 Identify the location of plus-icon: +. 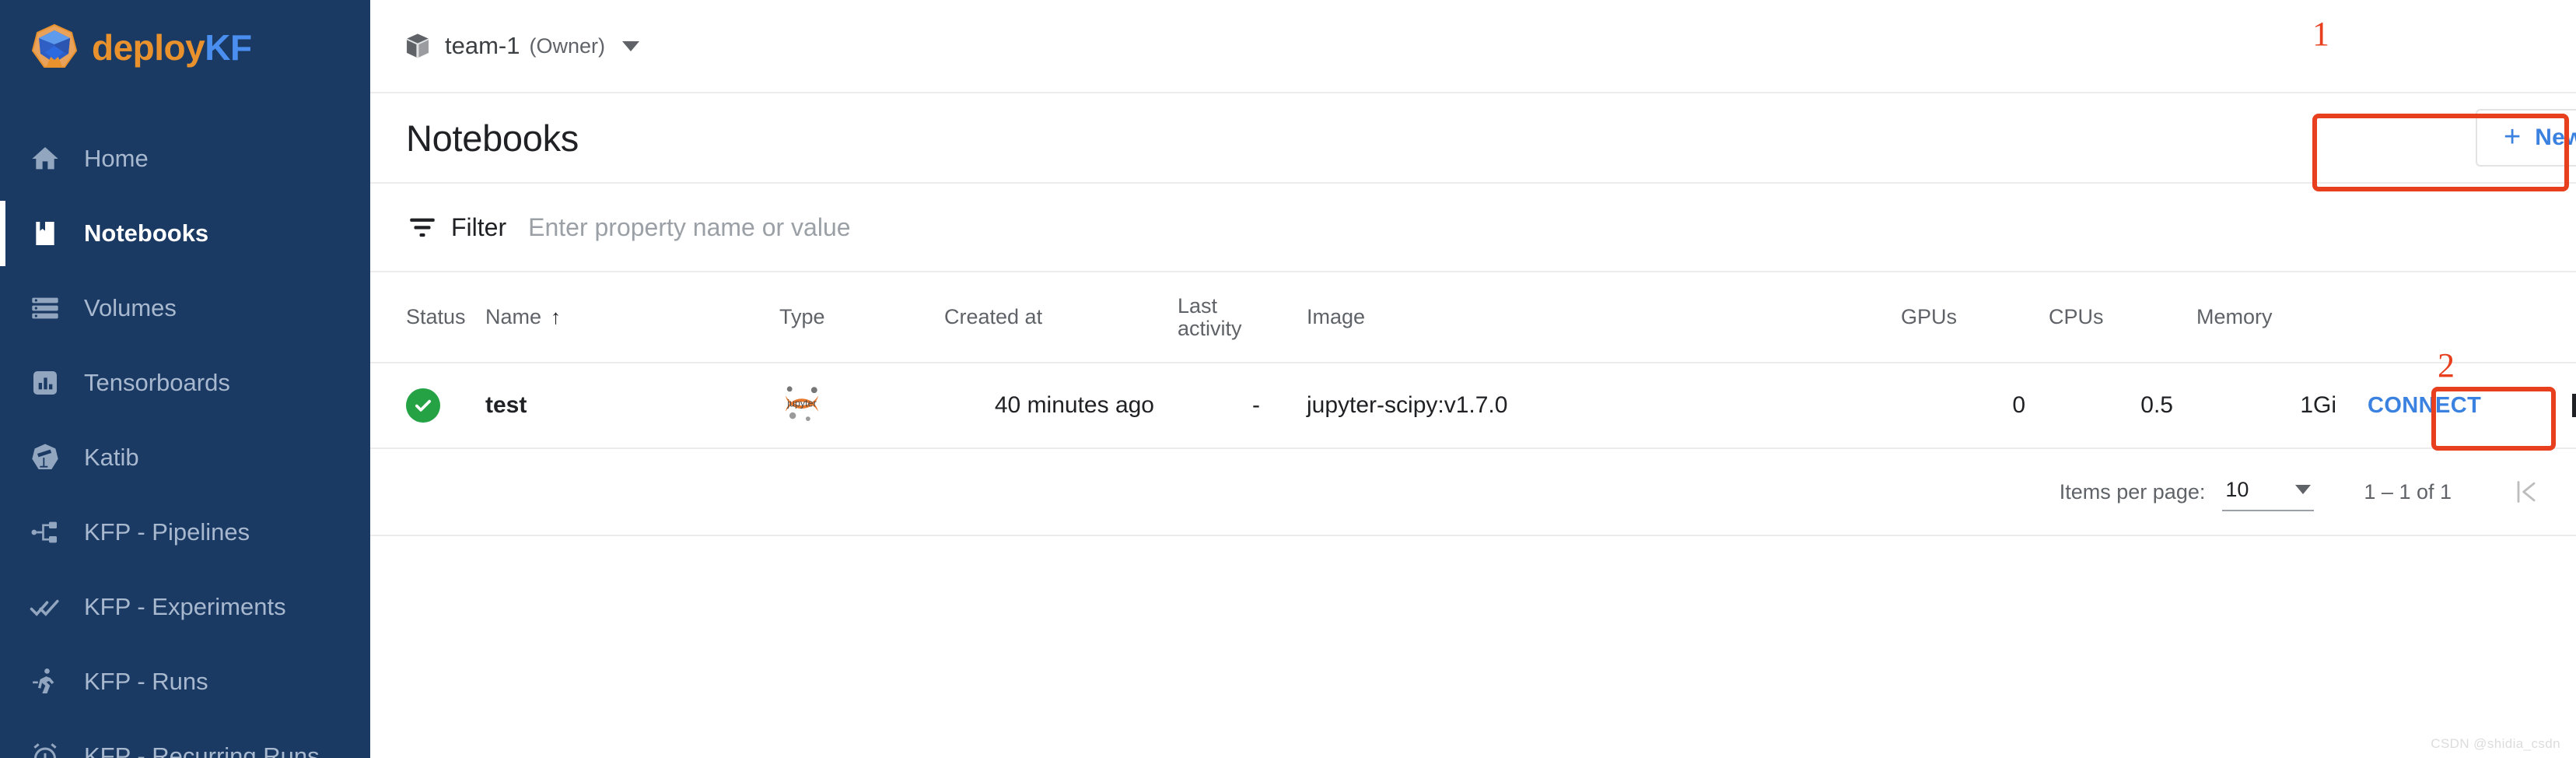
(2513, 136).